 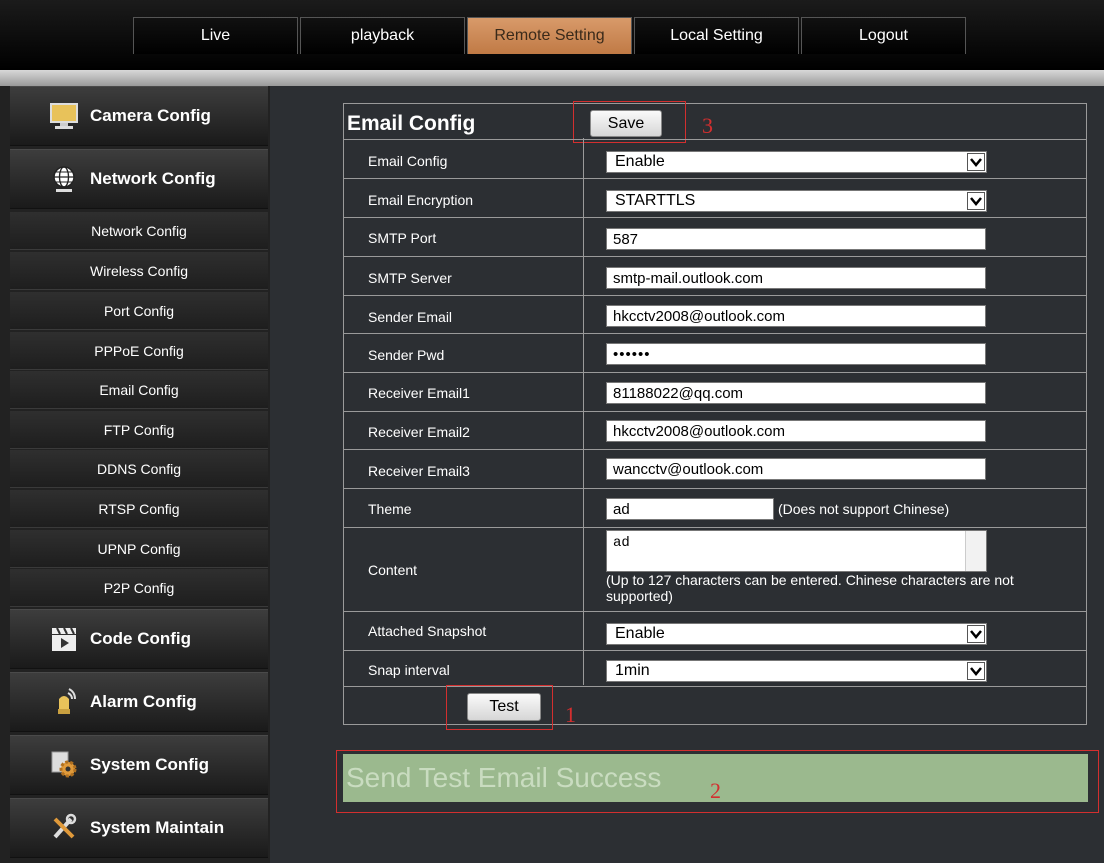 What do you see at coordinates (796, 278) in the screenshot?
I see `smtp-server-input: smtp-mail.outlook.com` at bounding box center [796, 278].